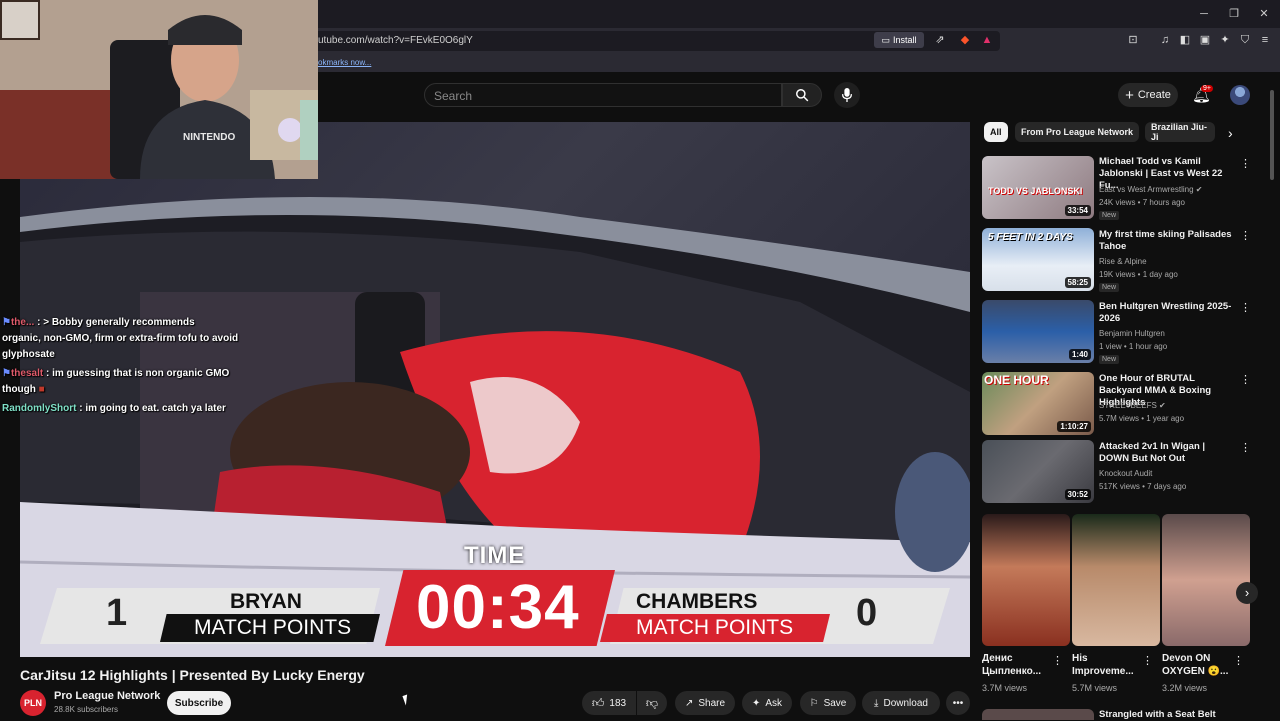 This screenshot has width=1280, height=721. I want to click on install-icon: ▭, so click(885, 39).